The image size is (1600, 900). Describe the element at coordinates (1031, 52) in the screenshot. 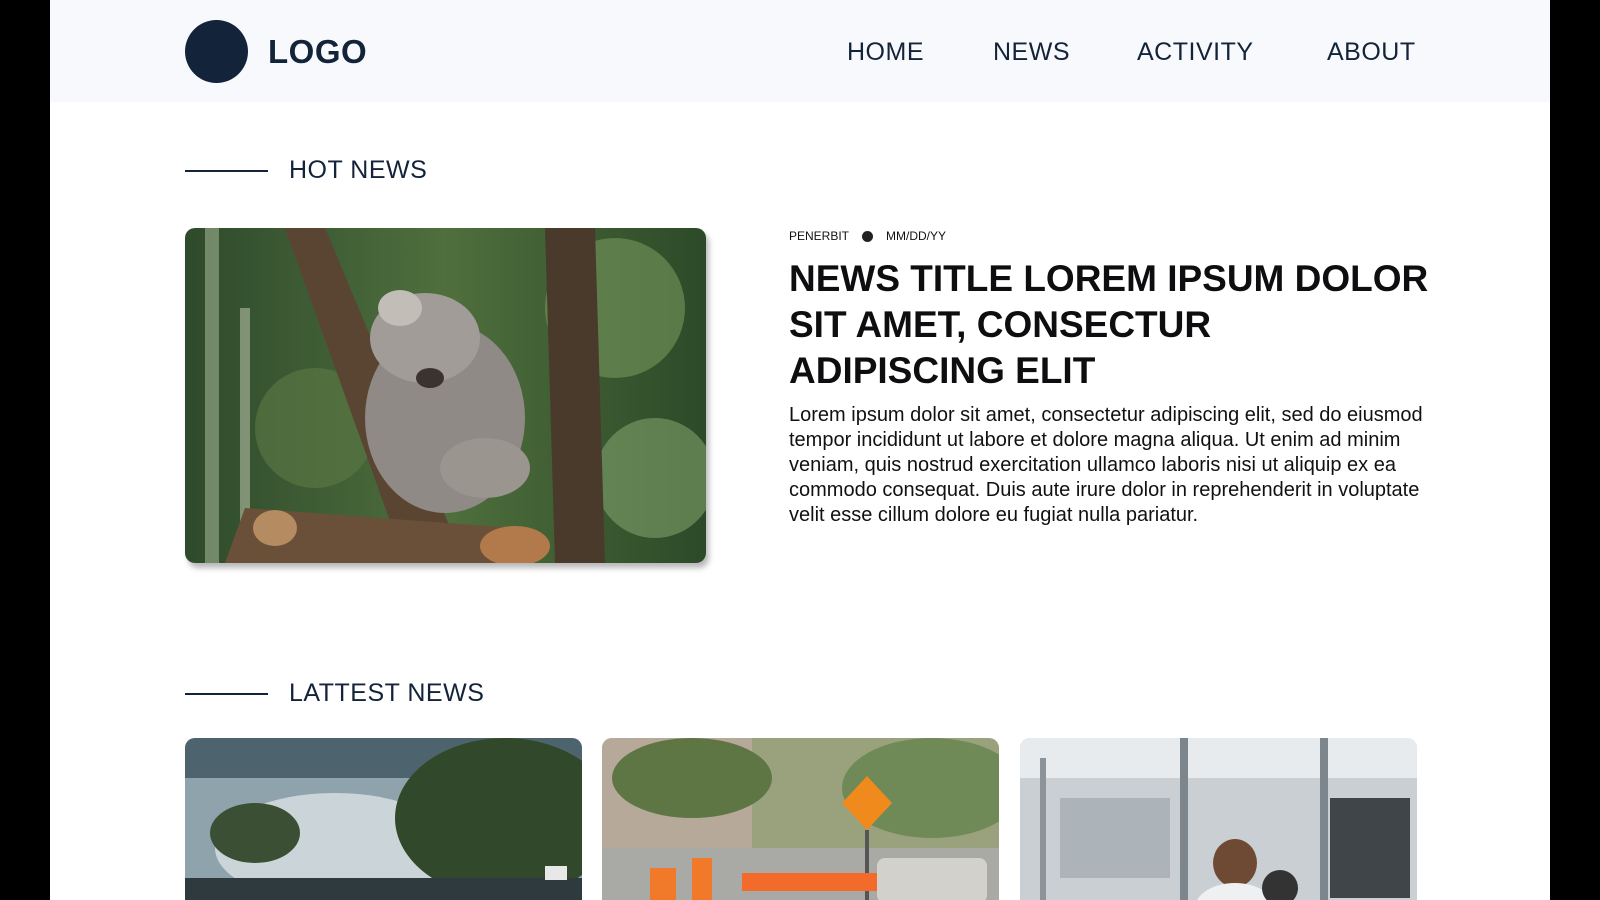

I see `nav-news: NEWS` at that location.